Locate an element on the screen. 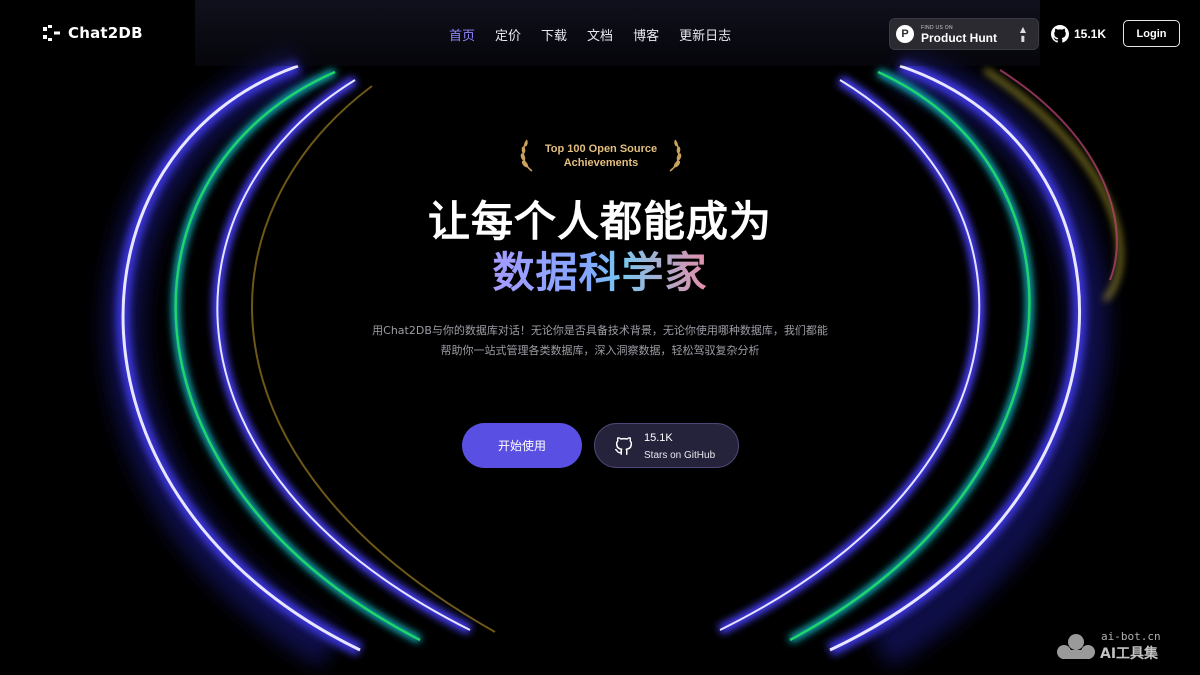  watermark-url: ai-bot.cn is located at coordinates (1131, 636).